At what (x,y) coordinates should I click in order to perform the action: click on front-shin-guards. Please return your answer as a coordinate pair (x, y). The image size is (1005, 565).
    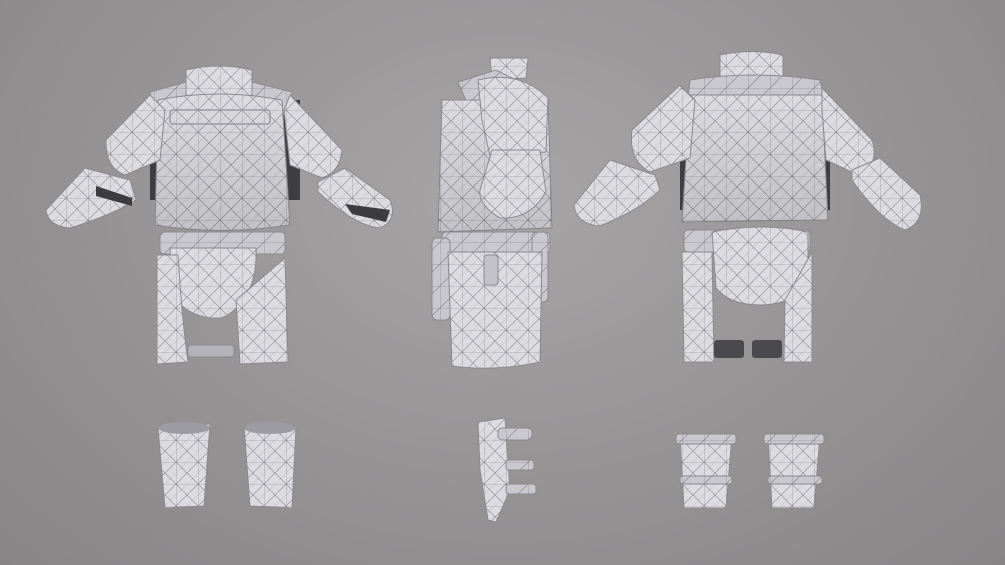
    Looking at the image, I should click on (227, 465).